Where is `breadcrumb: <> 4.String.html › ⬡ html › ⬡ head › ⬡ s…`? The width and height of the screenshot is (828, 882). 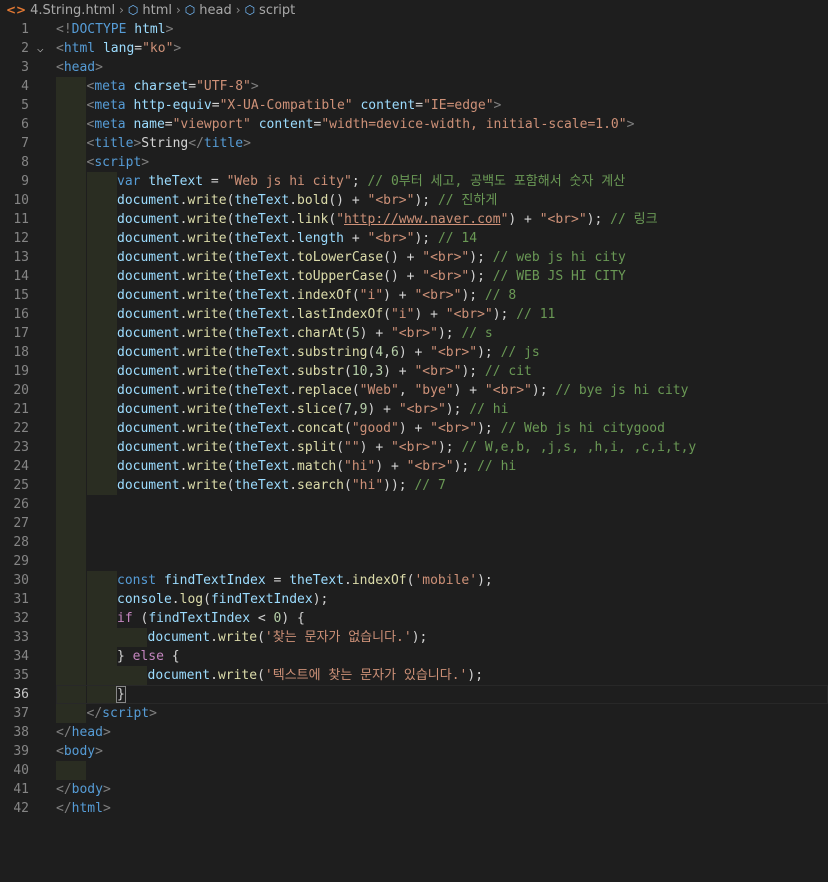 breadcrumb: <> 4.String.html › ⬡ html › ⬡ head › ⬡ s… is located at coordinates (414, 10).